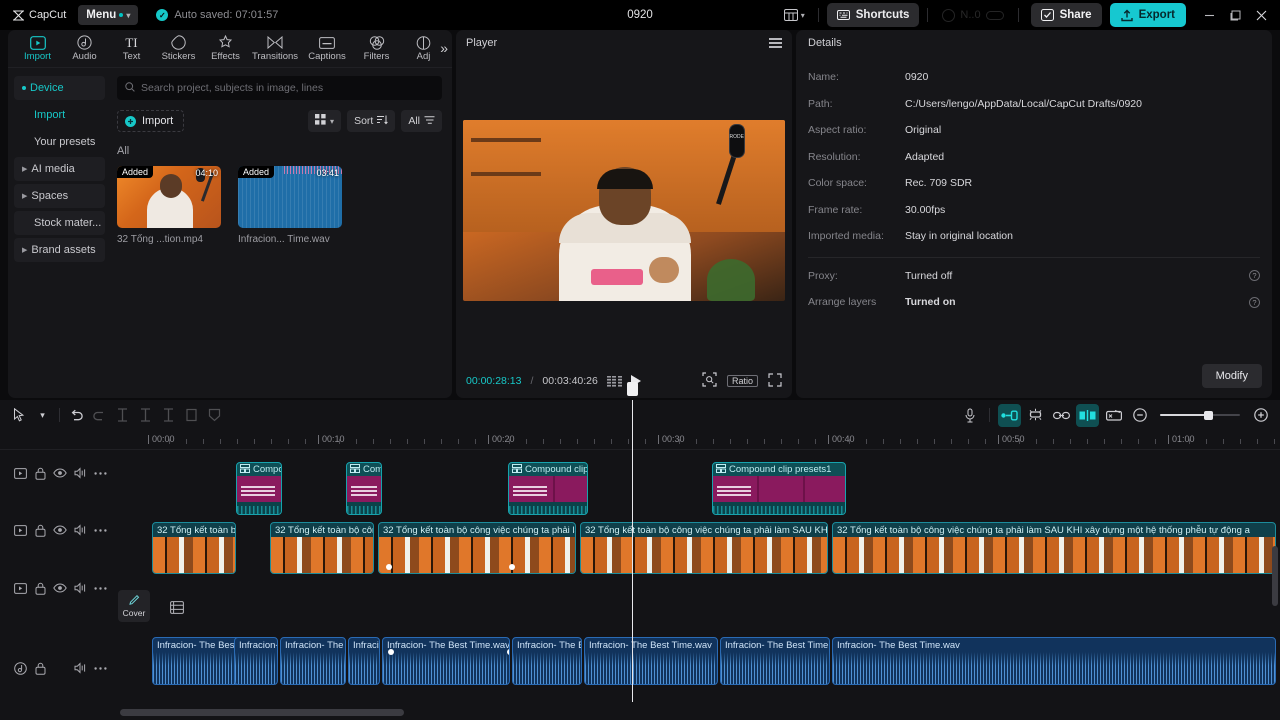  What do you see at coordinates (290, 197) in the screenshot?
I see `media-thumbnail-audio: Added 03:41` at bounding box center [290, 197].